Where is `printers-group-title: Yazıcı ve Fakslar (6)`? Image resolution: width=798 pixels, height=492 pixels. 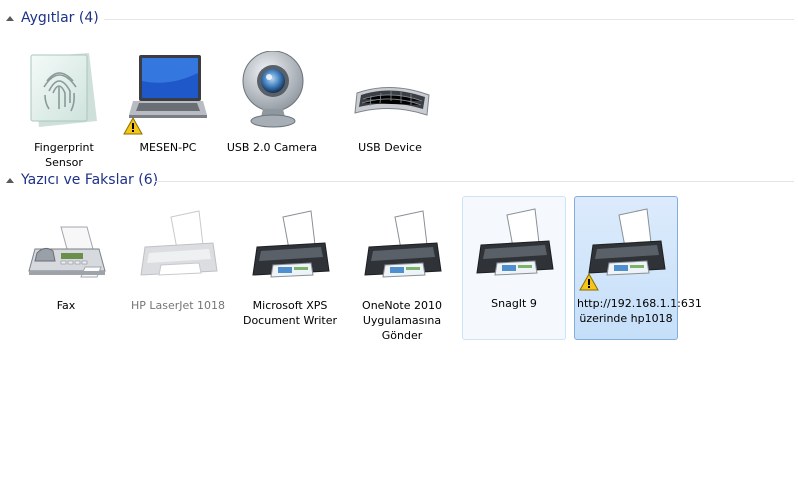
printers-group-title: Yazıcı ve Fakslar (6) is located at coordinates (89, 180).